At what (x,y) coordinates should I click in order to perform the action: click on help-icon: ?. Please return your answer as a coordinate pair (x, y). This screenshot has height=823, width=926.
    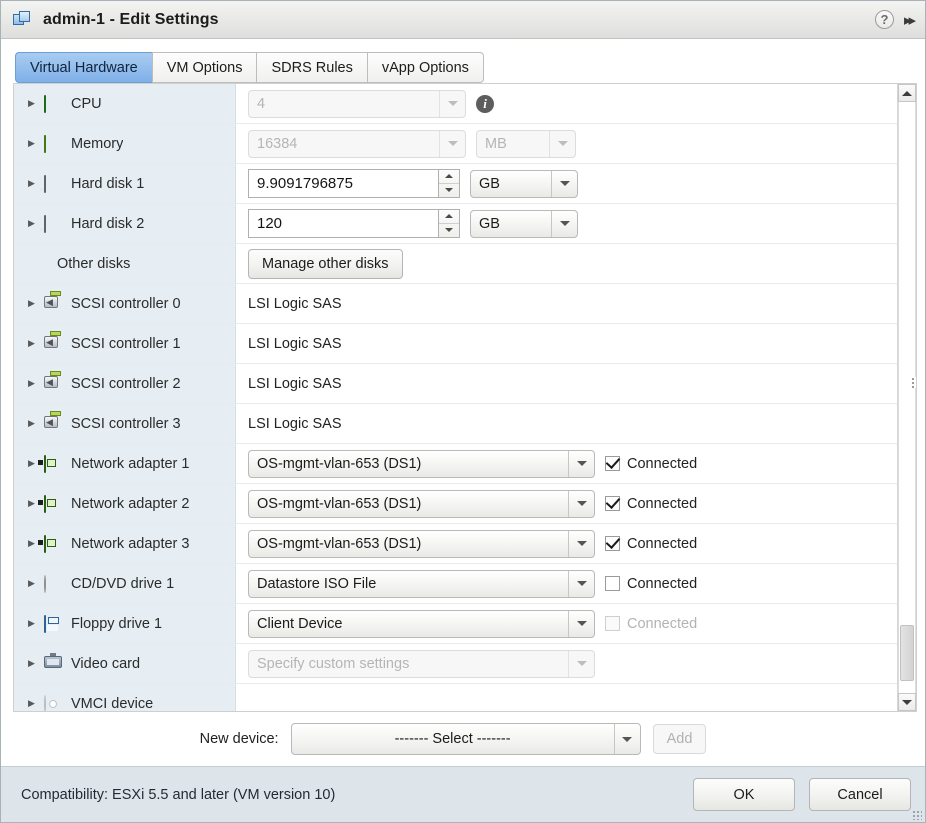
    Looking at the image, I should click on (884, 19).